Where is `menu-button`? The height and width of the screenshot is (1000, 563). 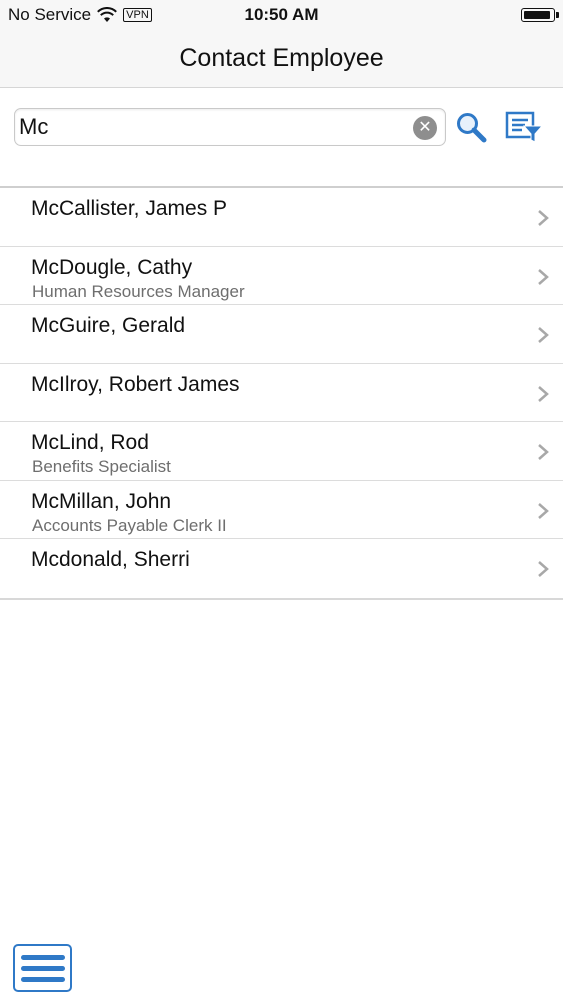
menu-button is located at coordinates (42, 968).